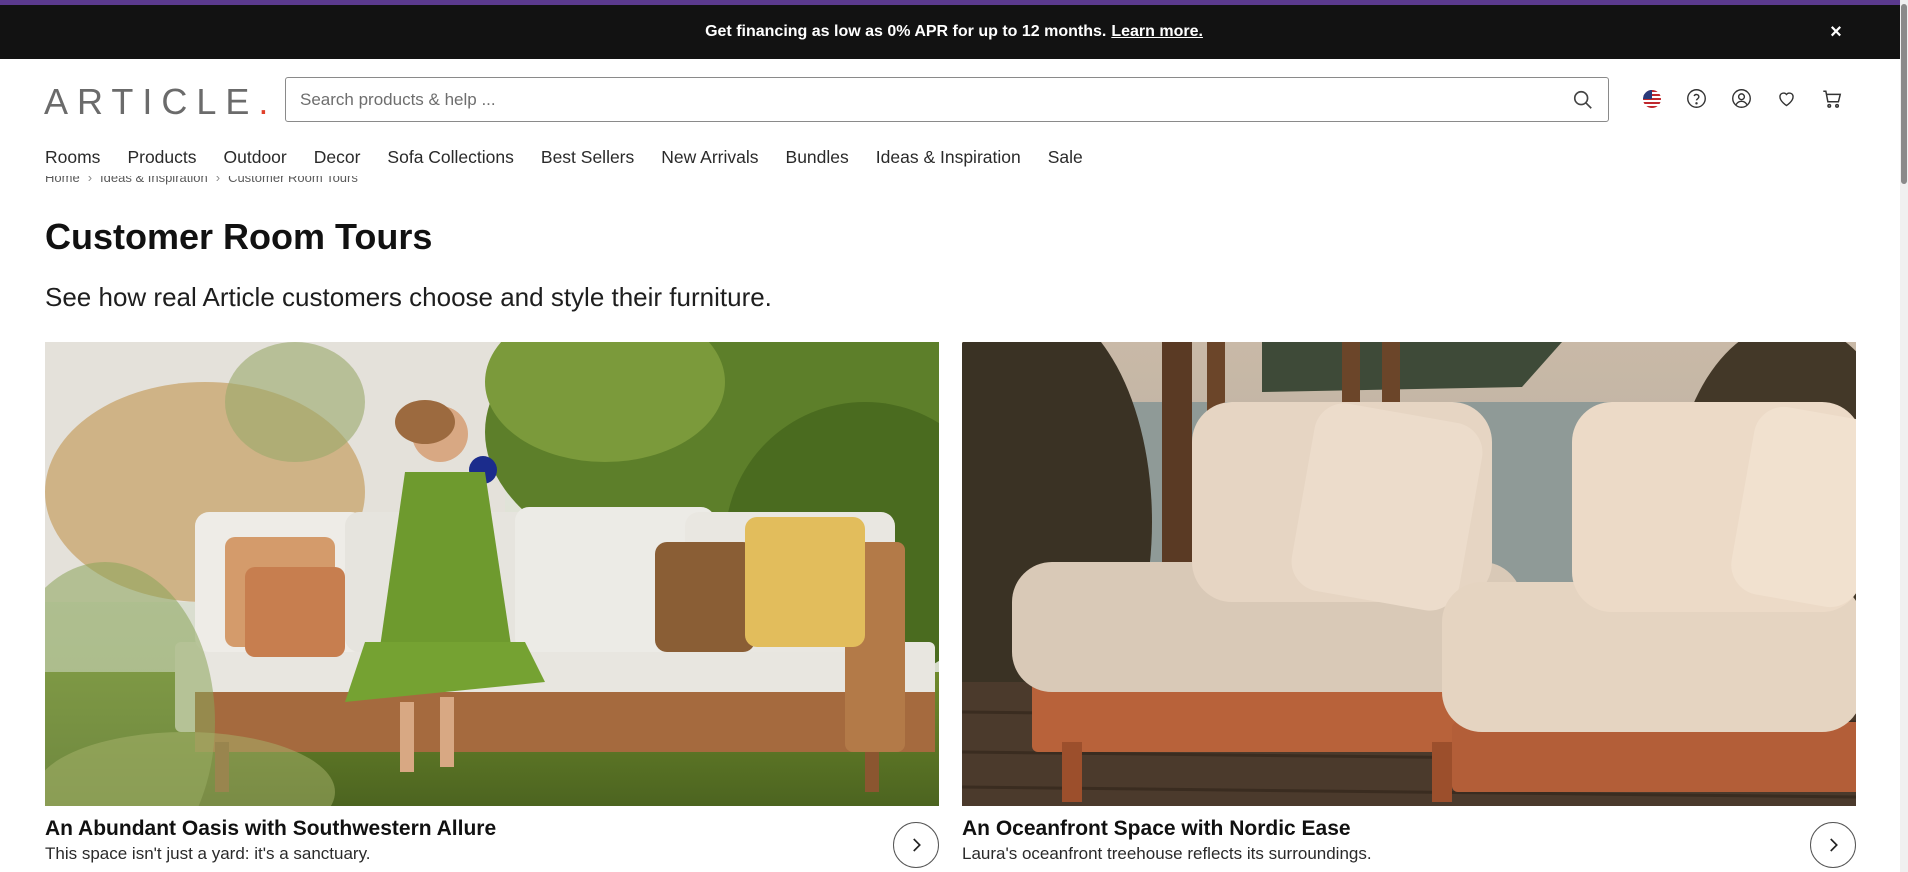 This screenshot has width=1908, height=872. Describe the element at coordinates (1583, 100) in the screenshot. I see `search-icon` at that location.